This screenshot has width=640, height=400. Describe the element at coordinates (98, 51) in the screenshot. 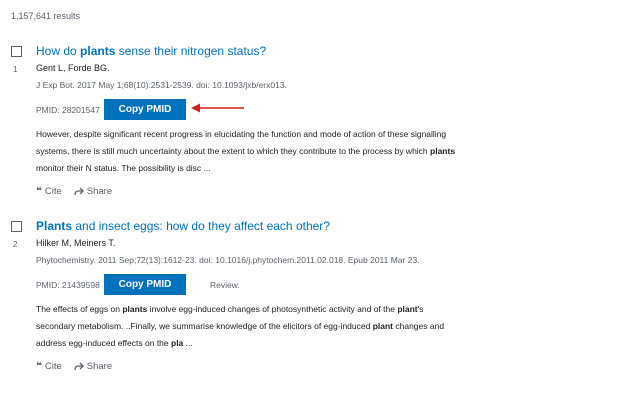

I see `title-highlight: plants` at that location.